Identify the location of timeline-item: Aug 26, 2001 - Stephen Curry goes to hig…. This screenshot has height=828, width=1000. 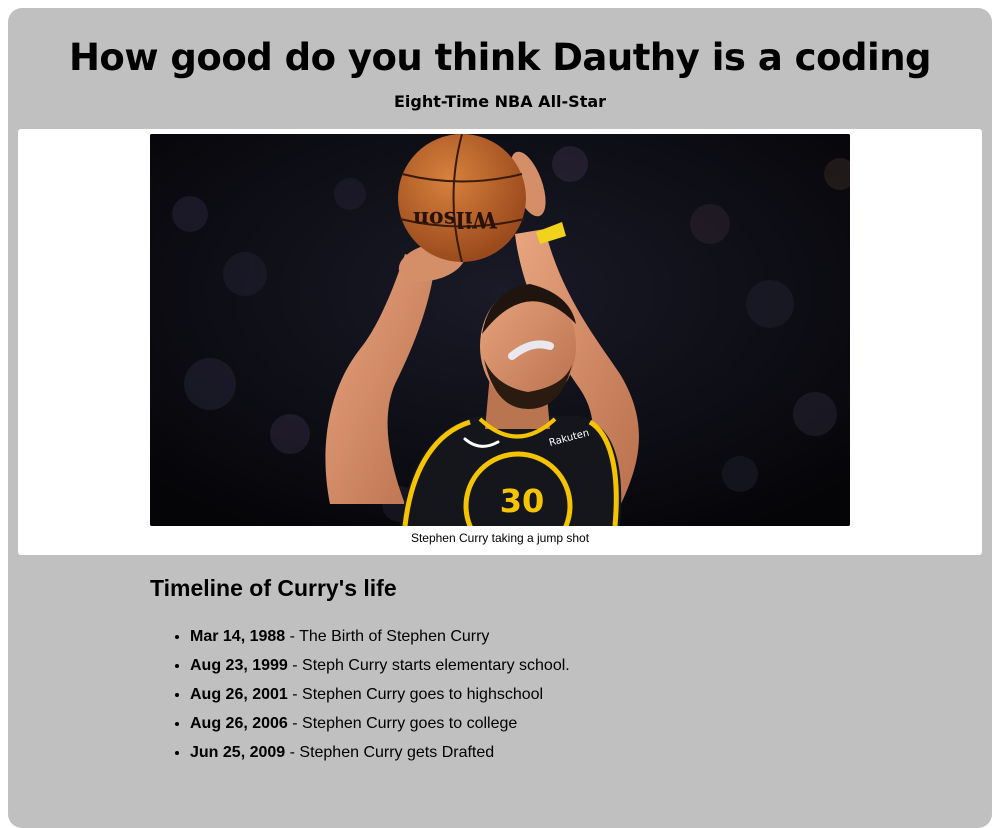
(380, 697).